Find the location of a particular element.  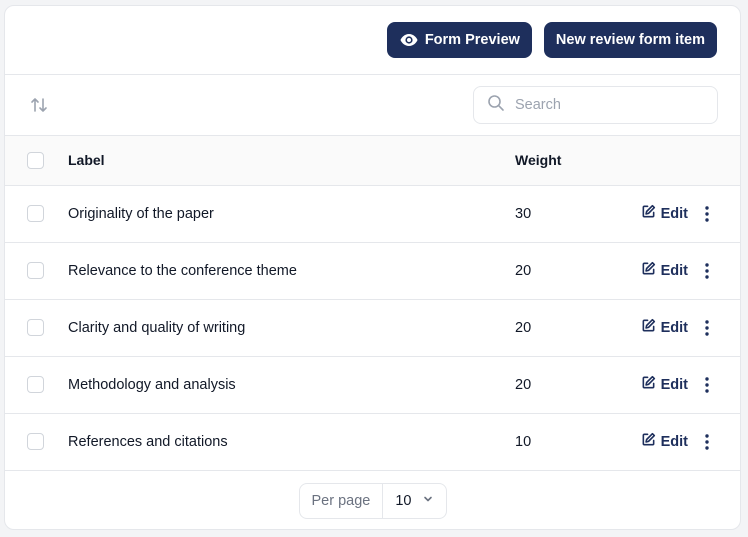

table-toolbar is located at coordinates (372, 105).